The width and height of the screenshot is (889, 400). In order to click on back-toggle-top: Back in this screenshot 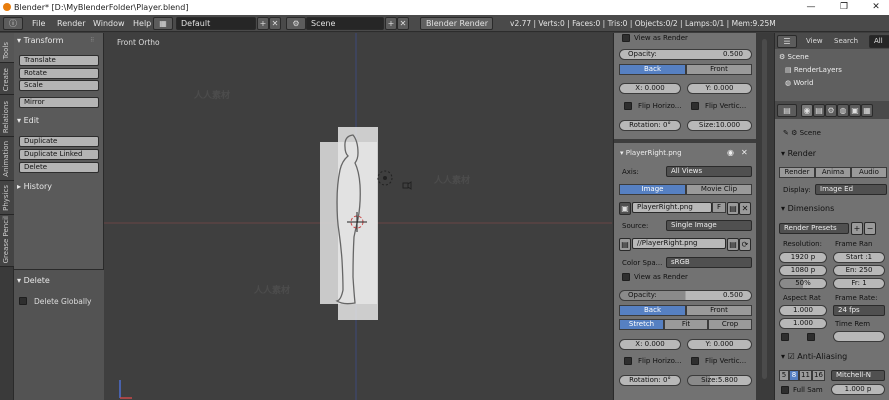, I will do `click(652, 69)`.